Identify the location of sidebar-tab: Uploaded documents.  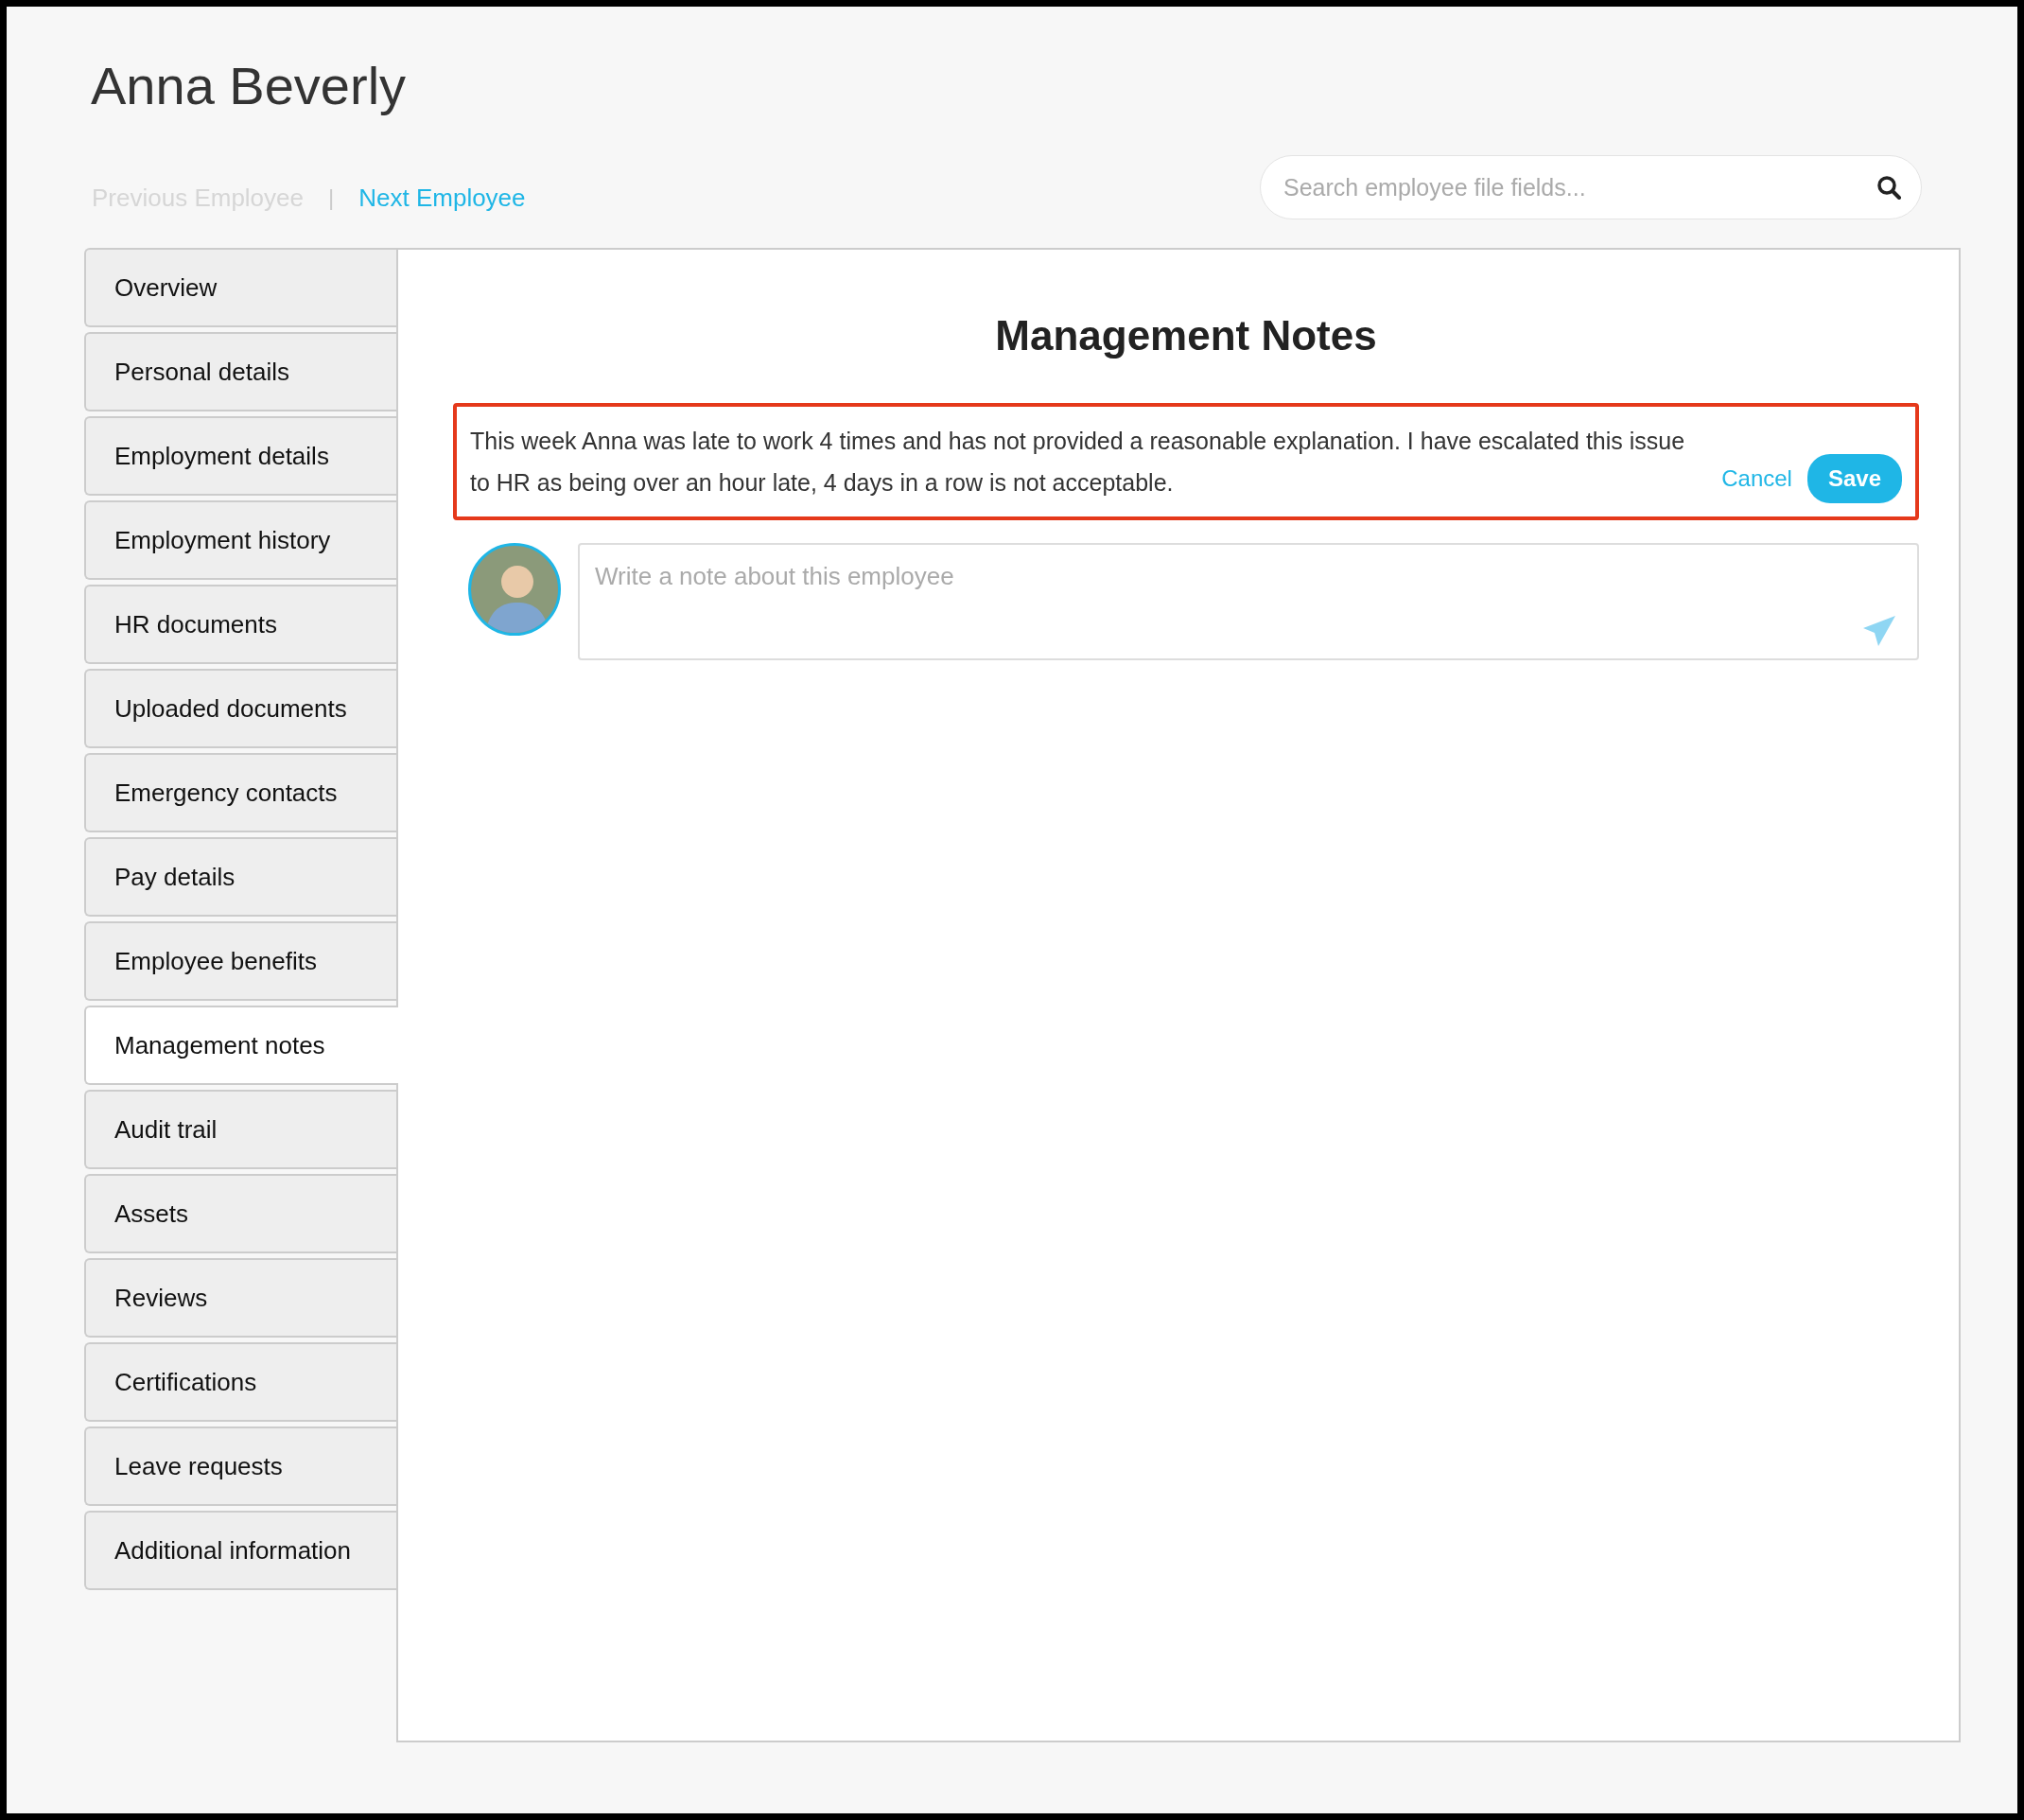
(240, 709).